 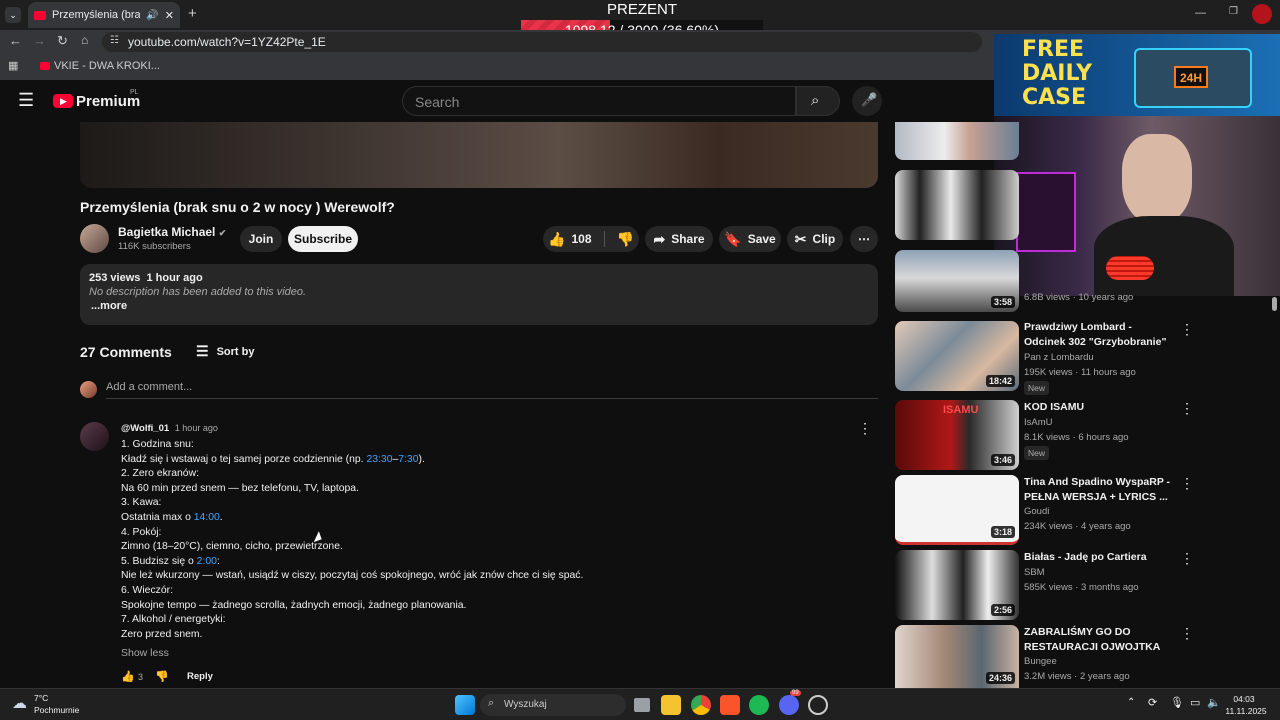 What do you see at coordinates (196, 428) in the screenshot?
I see `comment-time: 1 hour ago` at bounding box center [196, 428].